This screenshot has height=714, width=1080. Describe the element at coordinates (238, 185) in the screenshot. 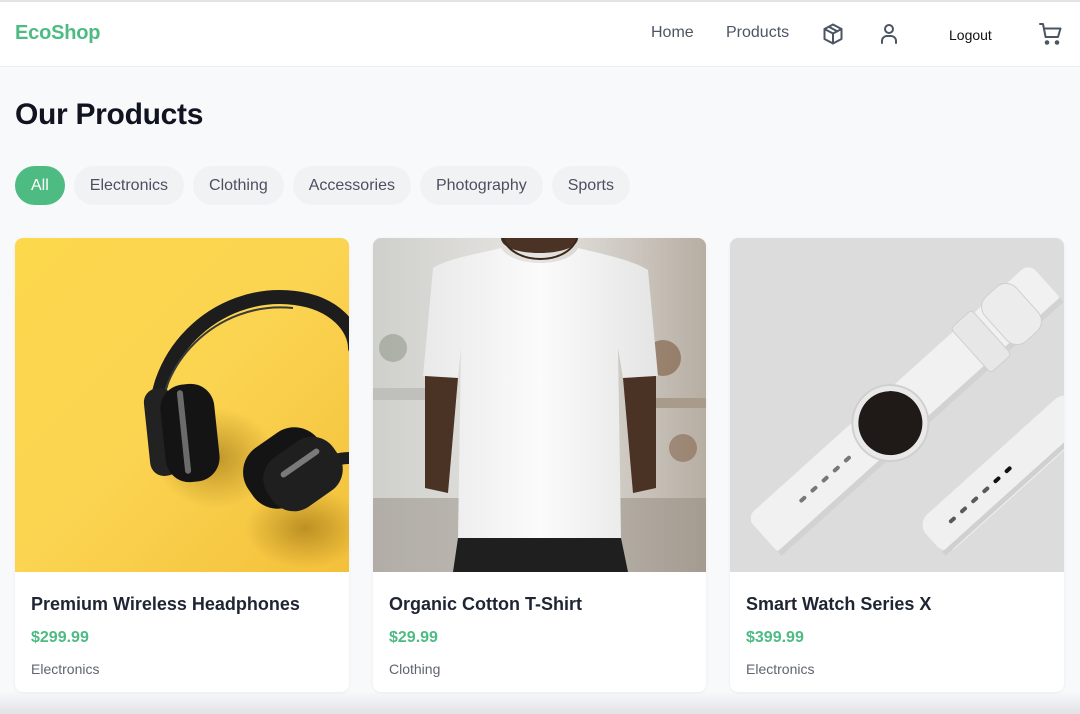

I see `filter-clothing: Clothing` at that location.